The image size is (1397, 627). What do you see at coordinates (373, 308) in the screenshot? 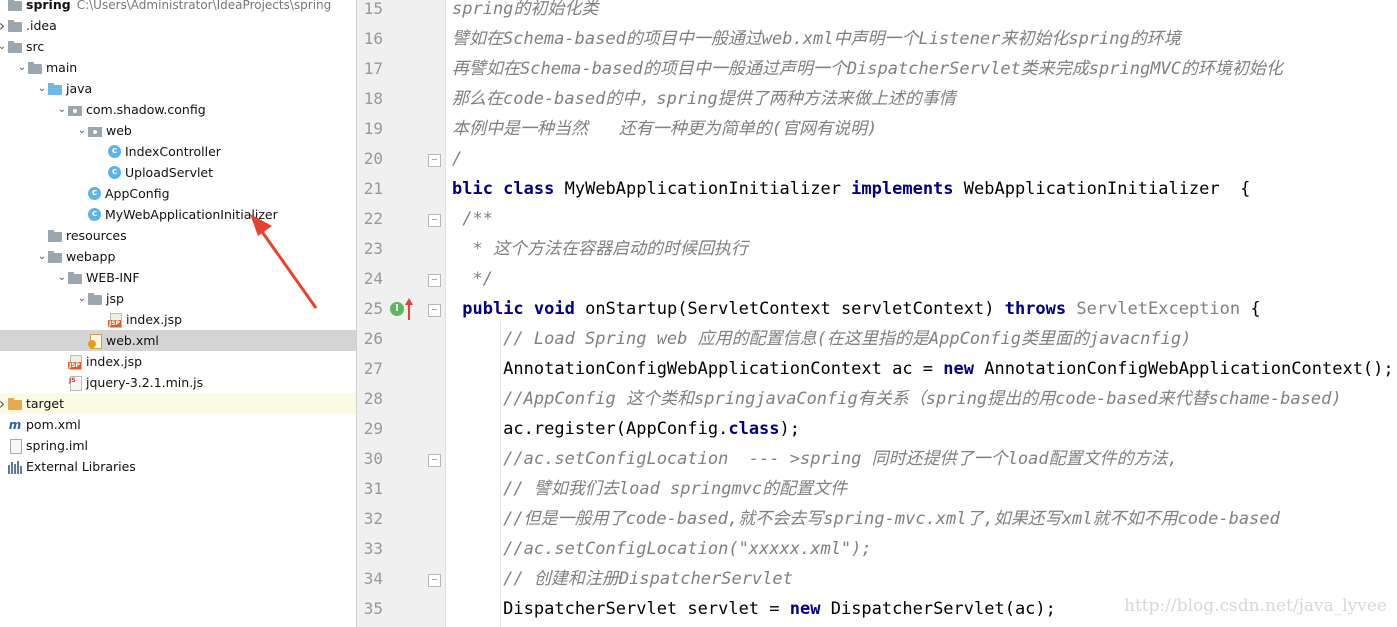
I see `line-number: 25` at bounding box center [373, 308].